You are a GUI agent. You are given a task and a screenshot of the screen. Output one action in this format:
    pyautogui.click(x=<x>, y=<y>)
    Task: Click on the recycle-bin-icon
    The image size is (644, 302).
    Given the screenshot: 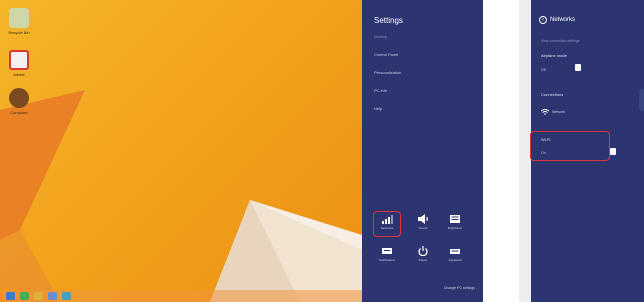 What is the action you would take?
    pyautogui.click(x=19, y=18)
    